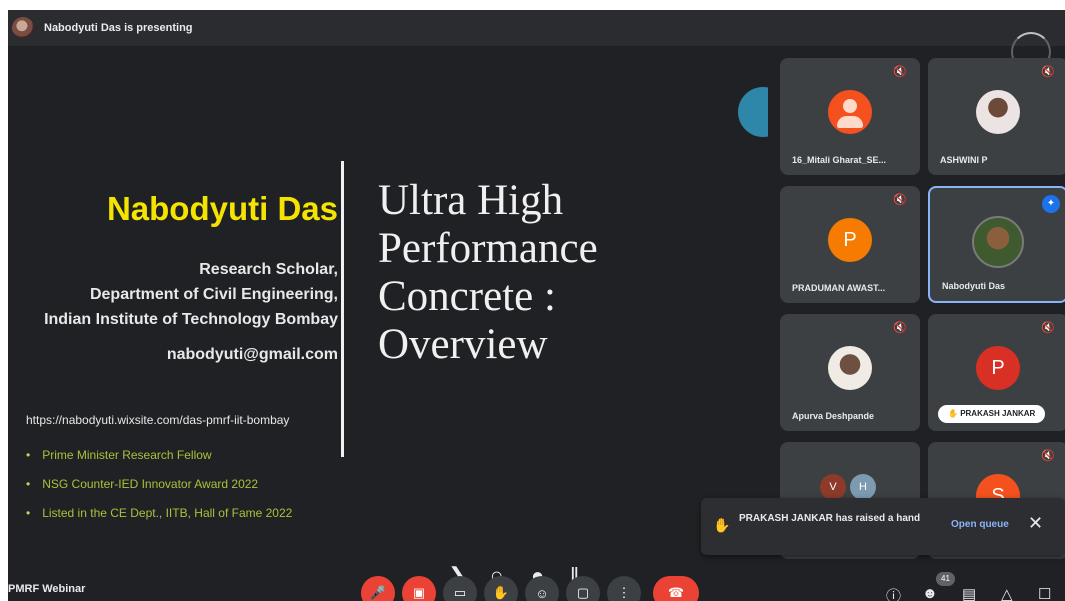 The image size is (1065, 601). Describe the element at coordinates (252, 354) in the screenshot. I see `slide-email: nabodyuti@gmail.com` at that location.